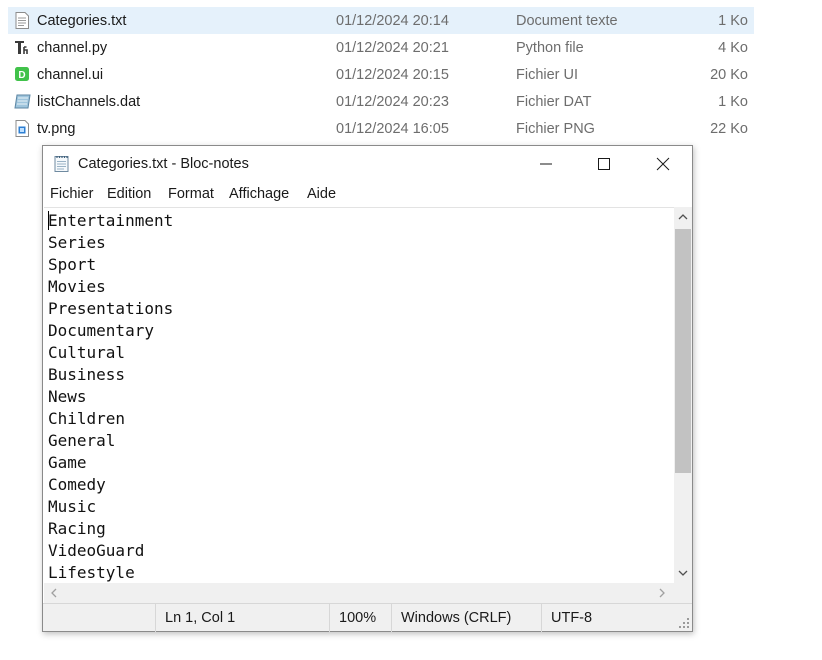 The width and height of the screenshot is (822, 660). What do you see at coordinates (87, 374) in the screenshot?
I see `text-line: Business` at bounding box center [87, 374].